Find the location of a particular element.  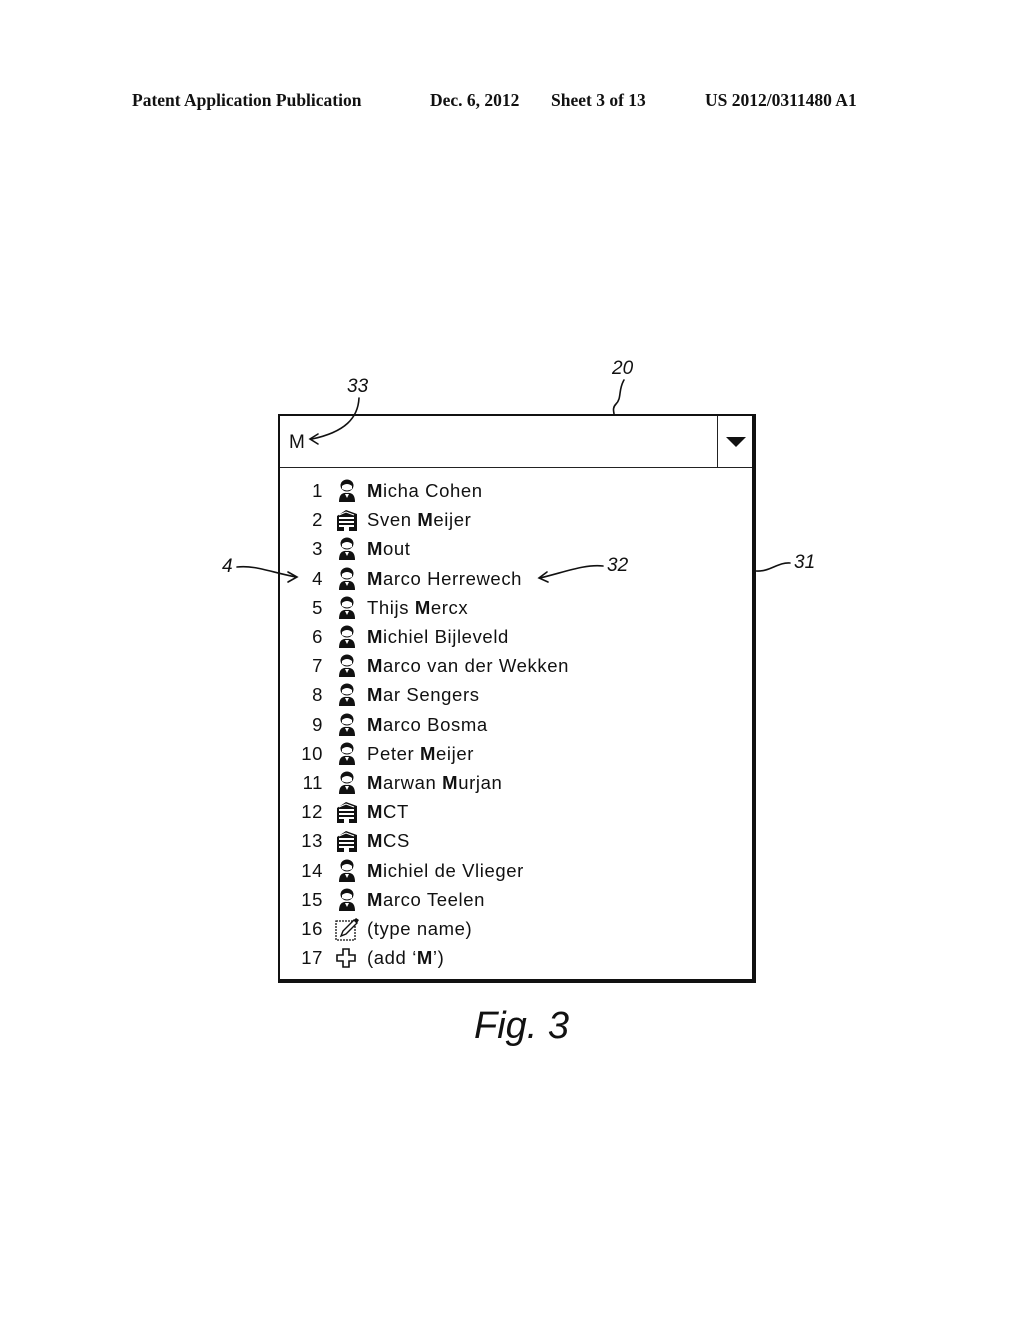

item-number: 5 is located at coordinates (317, 607).